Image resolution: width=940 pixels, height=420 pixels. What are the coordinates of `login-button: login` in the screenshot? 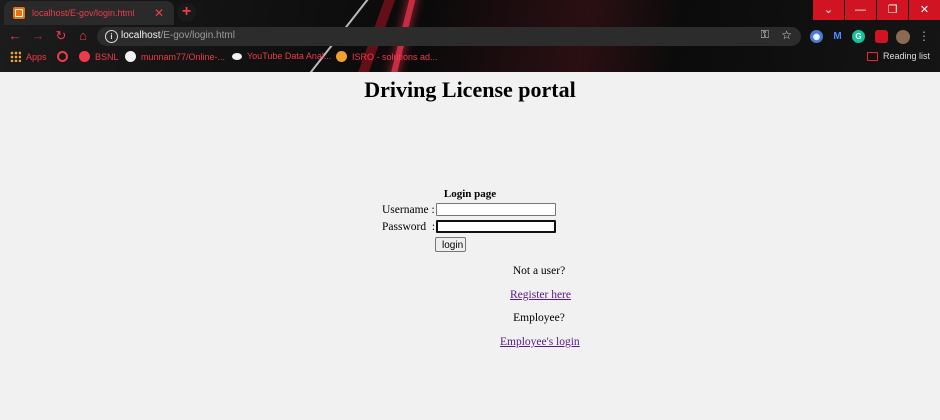 It's located at (450, 244).